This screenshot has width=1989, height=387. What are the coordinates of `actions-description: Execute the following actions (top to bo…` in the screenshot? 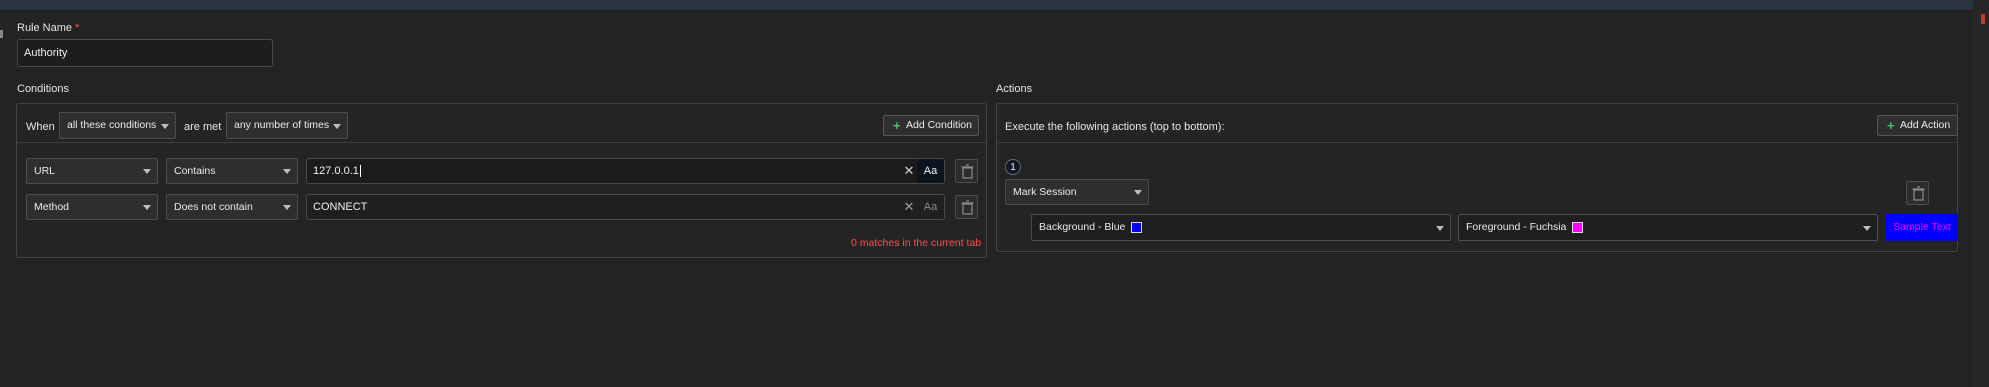 It's located at (1115, 127).